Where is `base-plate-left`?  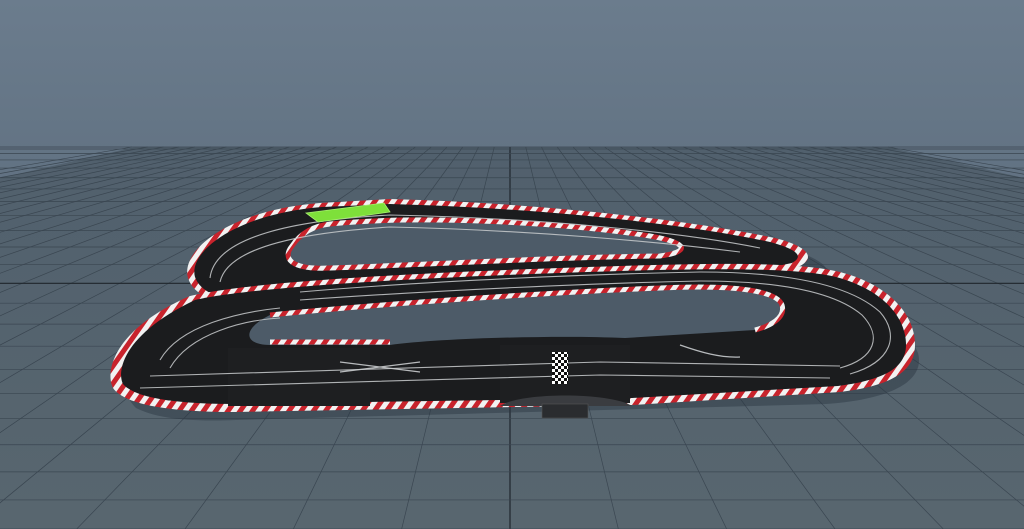
base-plate-left is located at coordinates (299, 377).